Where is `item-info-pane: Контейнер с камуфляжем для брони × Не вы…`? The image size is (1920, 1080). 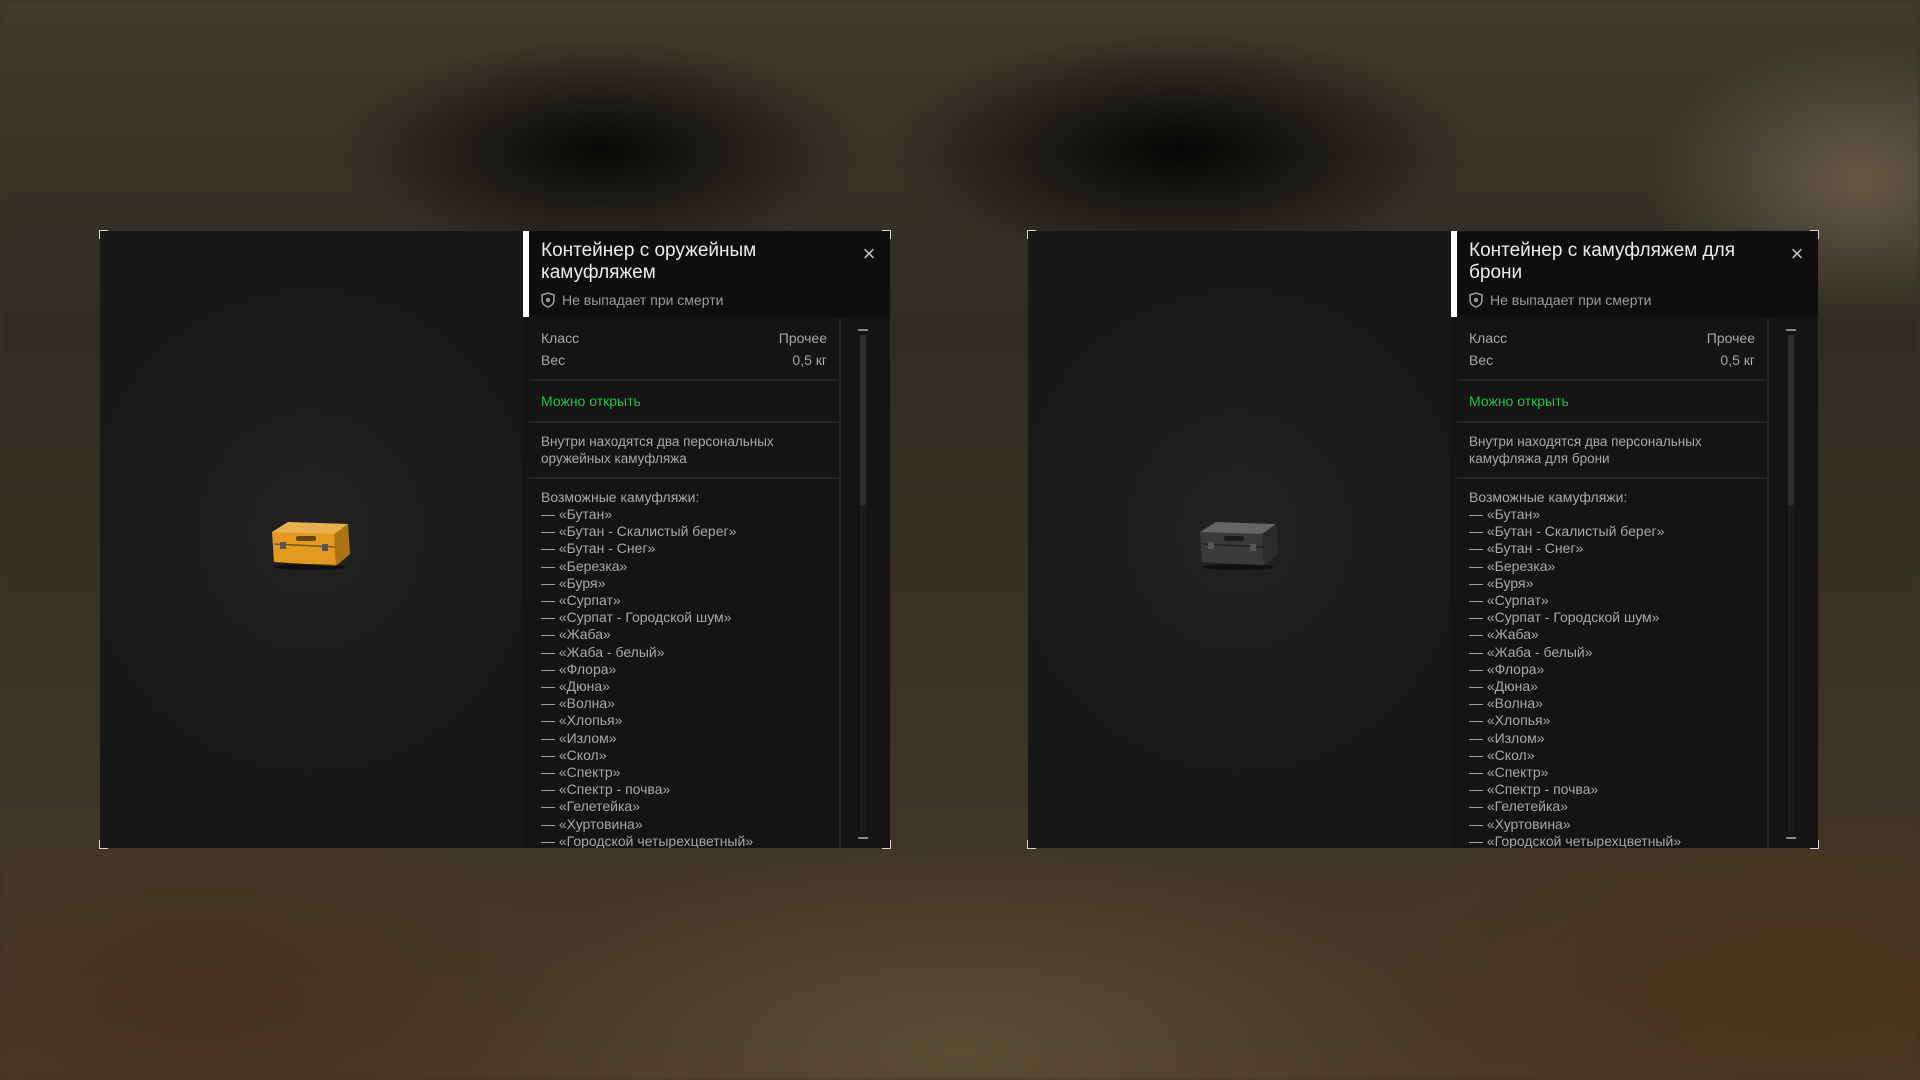 item-info-pane: Контейнер с камуфляжем для брони × Не вы… is located at coordinates (1634, 539).